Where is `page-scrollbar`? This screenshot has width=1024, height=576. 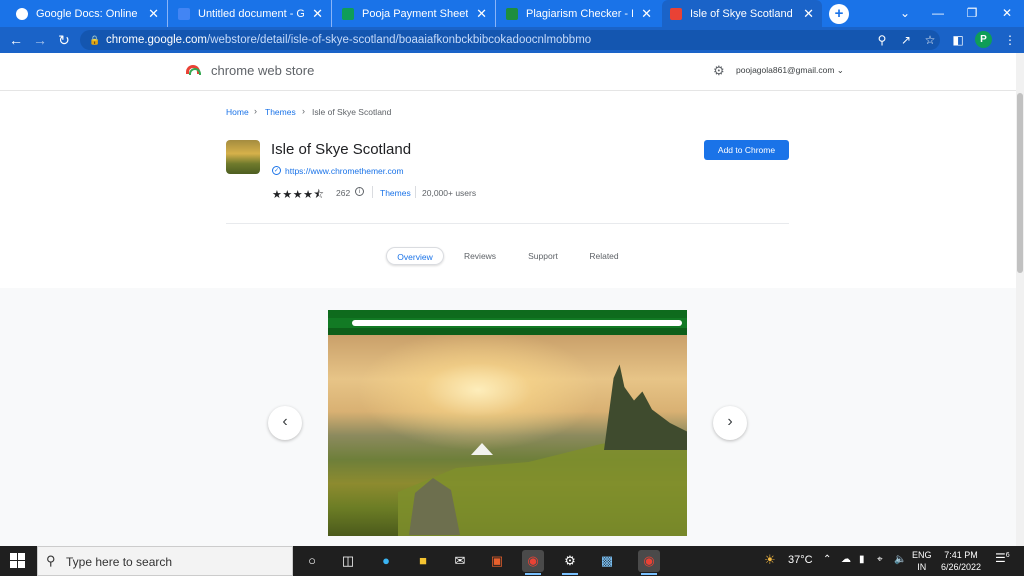
page-scrollbar is located at coordinates (1020, 299).